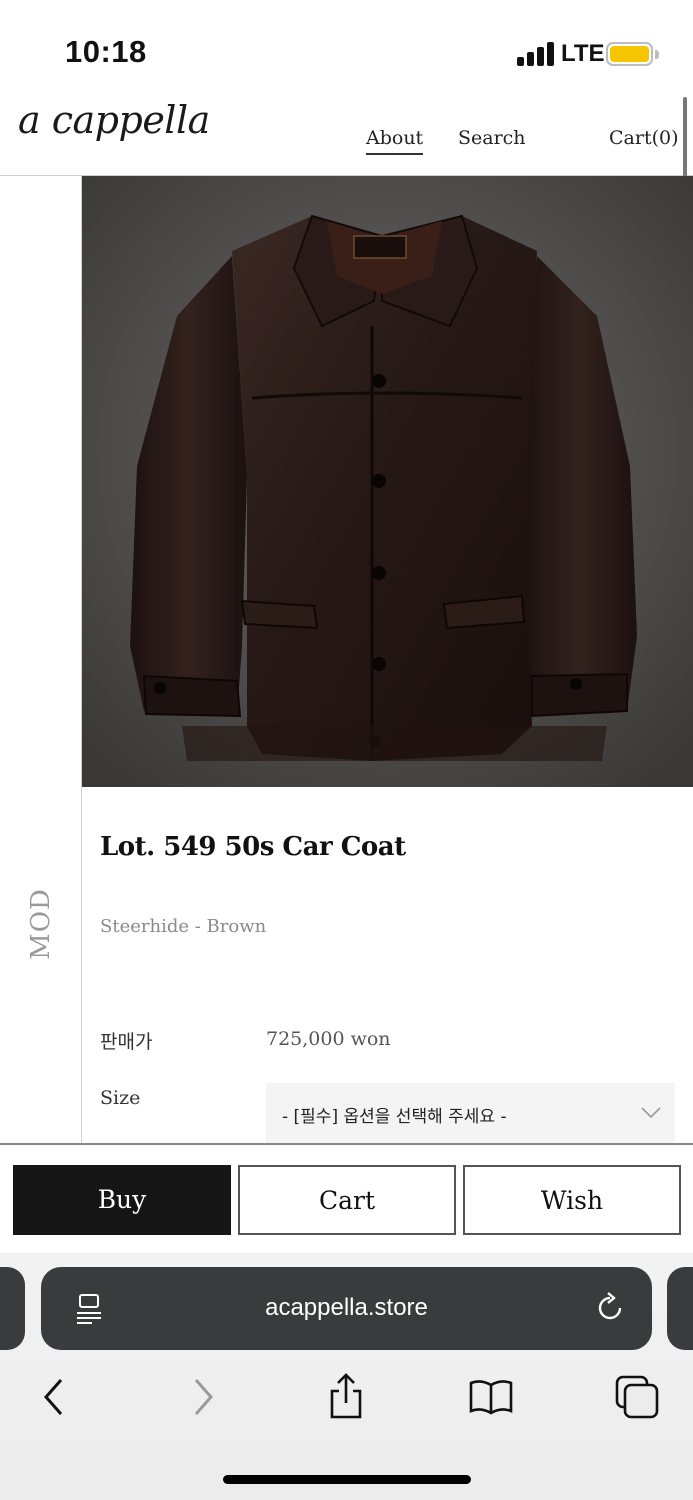  What do you see at coordinates (41, 924) in the screenshot?
I see `side-rail-label: MOD` at bounding box center [41, 924].